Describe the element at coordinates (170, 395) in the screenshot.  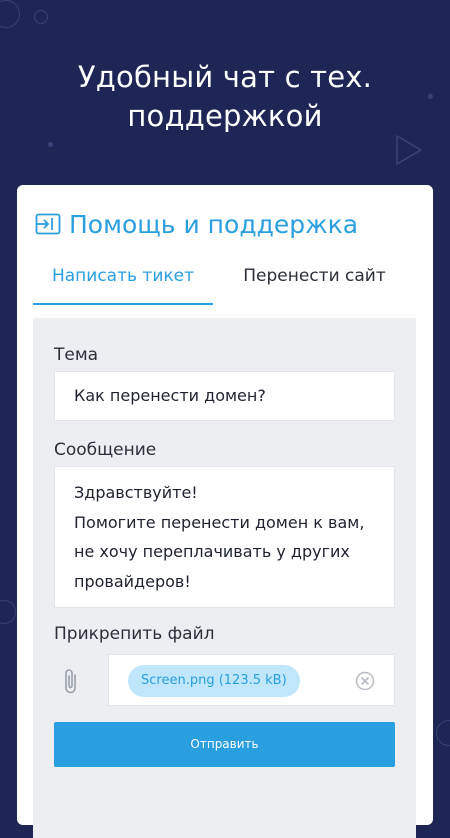
I see `subject-value: Как перенести домен?` at that location.